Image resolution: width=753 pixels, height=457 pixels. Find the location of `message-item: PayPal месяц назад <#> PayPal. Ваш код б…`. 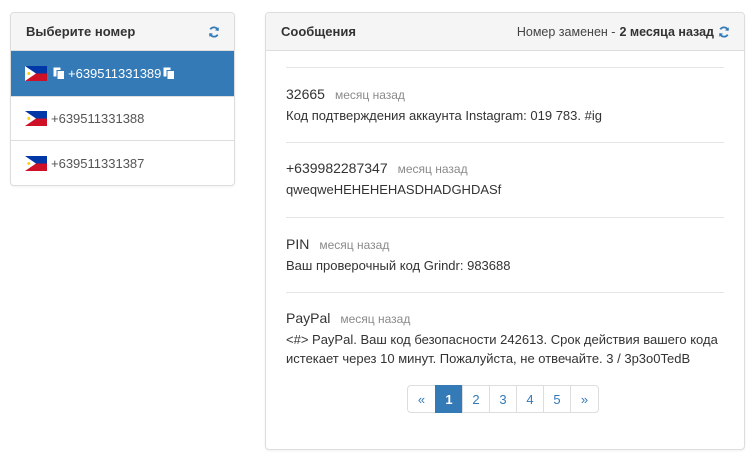

message-item: PayPal месяц назад <#> PayPal. Ваш код б… is located at coordinates (505, 330).